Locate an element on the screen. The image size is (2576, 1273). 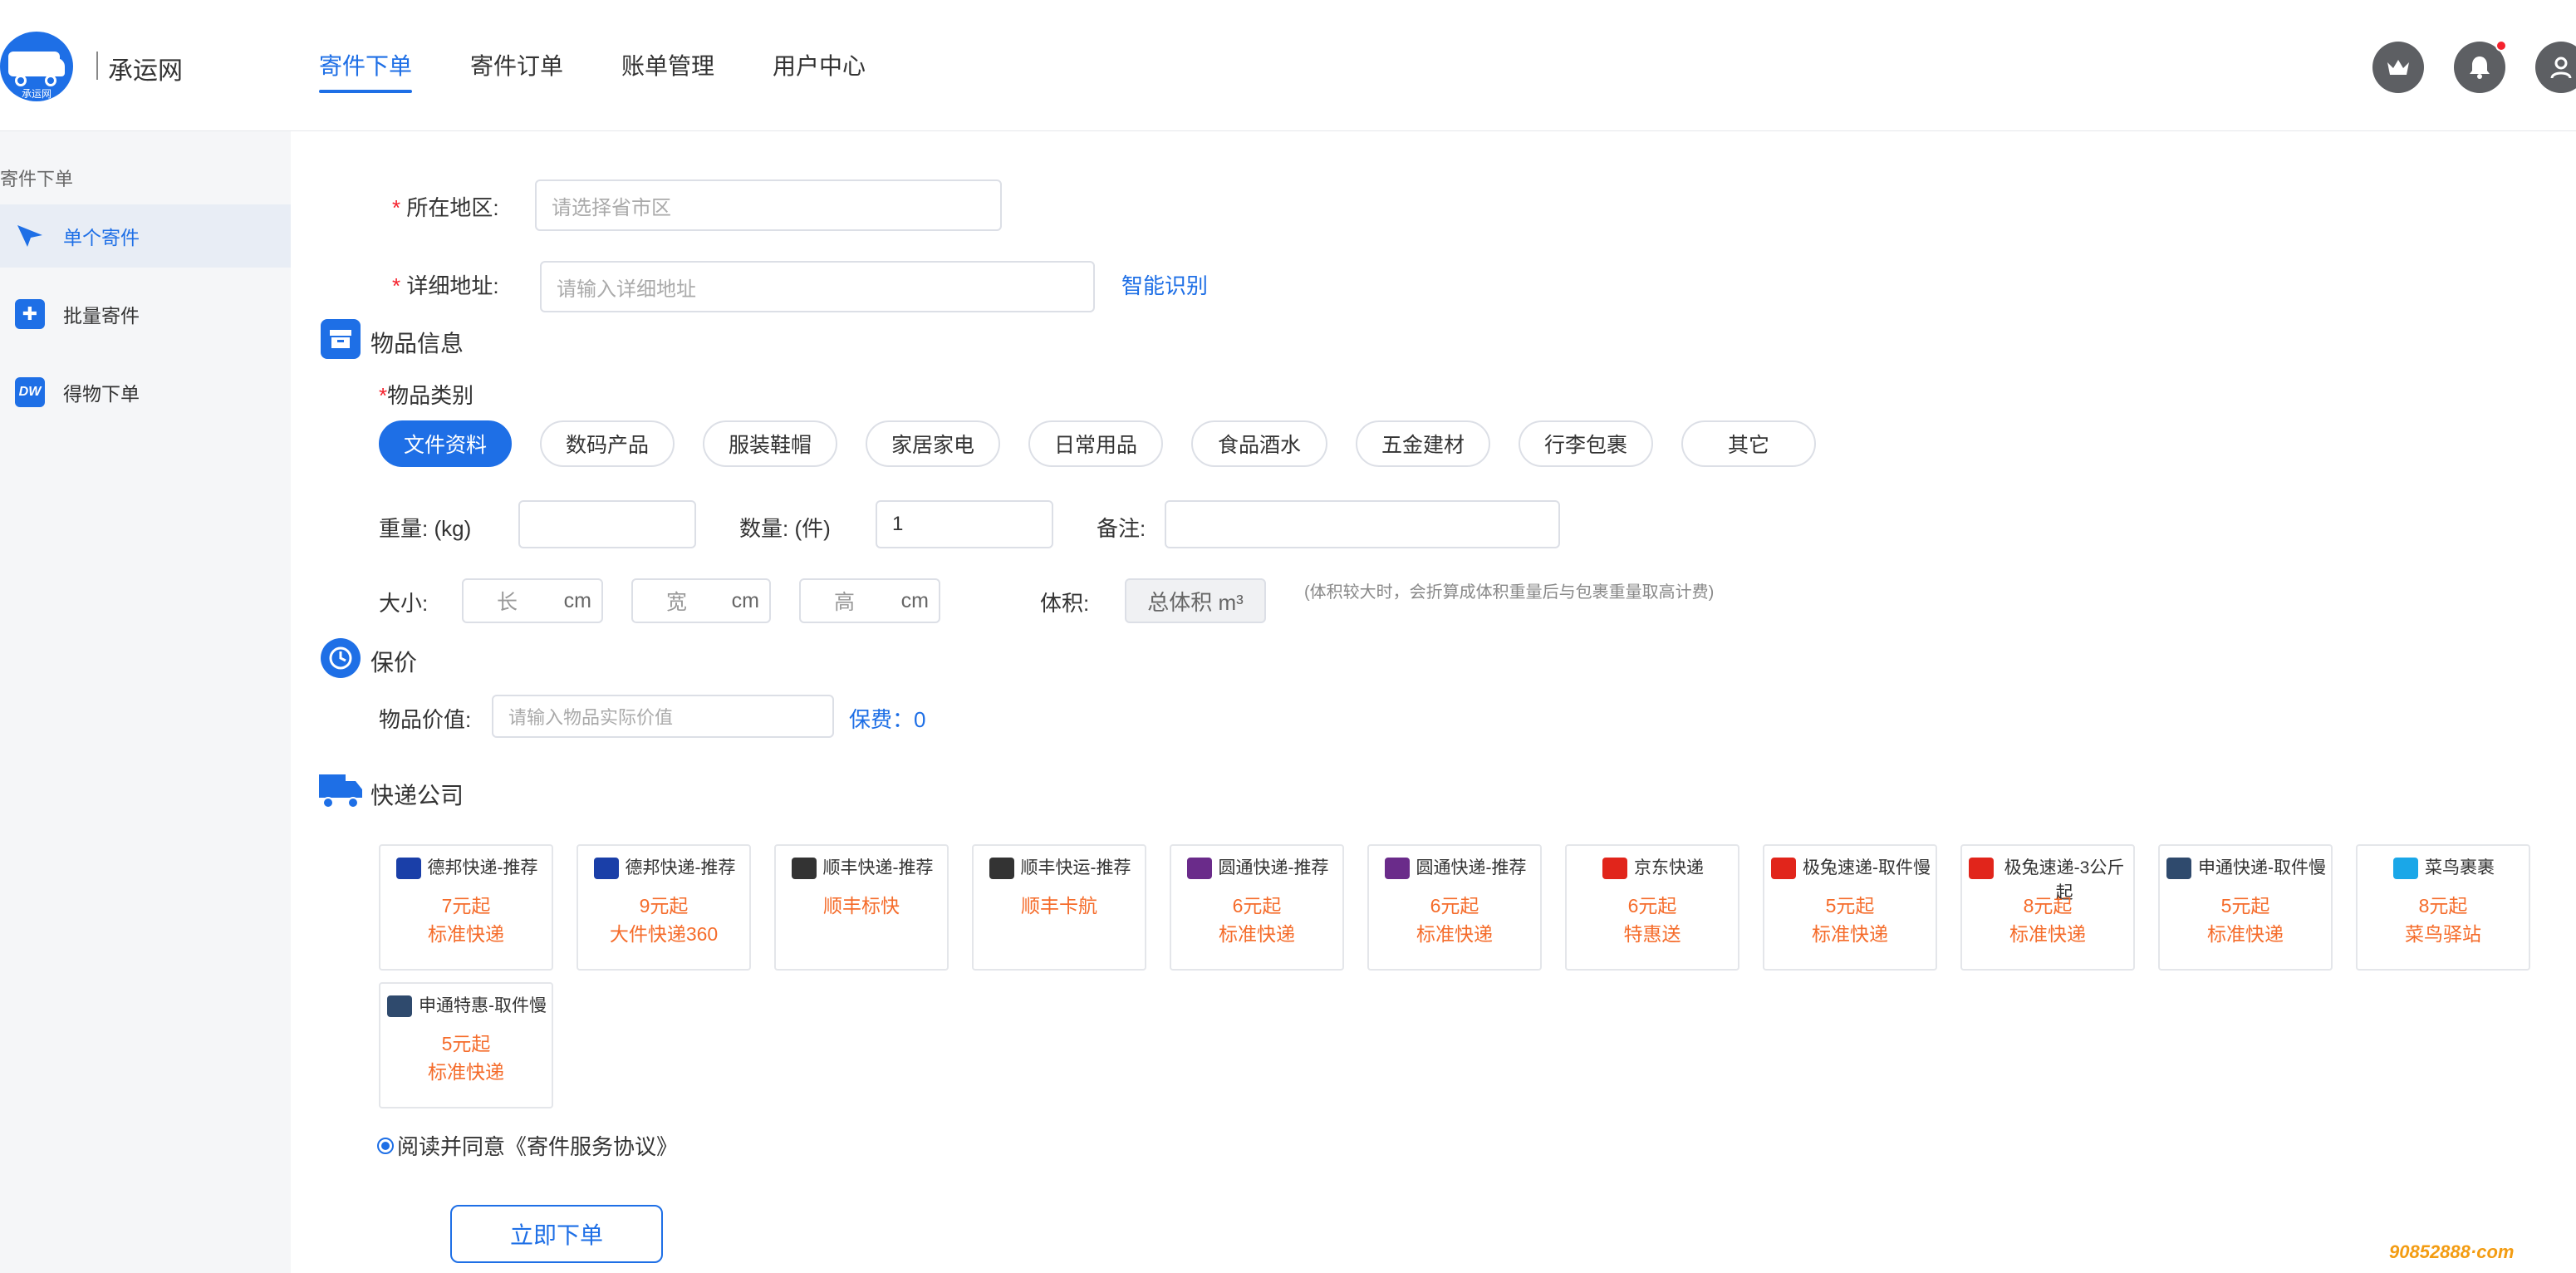
category-chip-home: 家居家电 is located at coordinates (933, 443).